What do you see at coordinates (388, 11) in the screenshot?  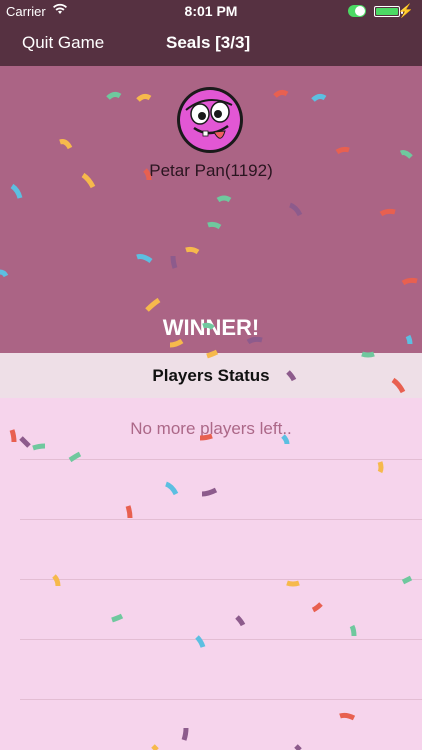 I see `battery-icon` at bounding box center [388, 11].